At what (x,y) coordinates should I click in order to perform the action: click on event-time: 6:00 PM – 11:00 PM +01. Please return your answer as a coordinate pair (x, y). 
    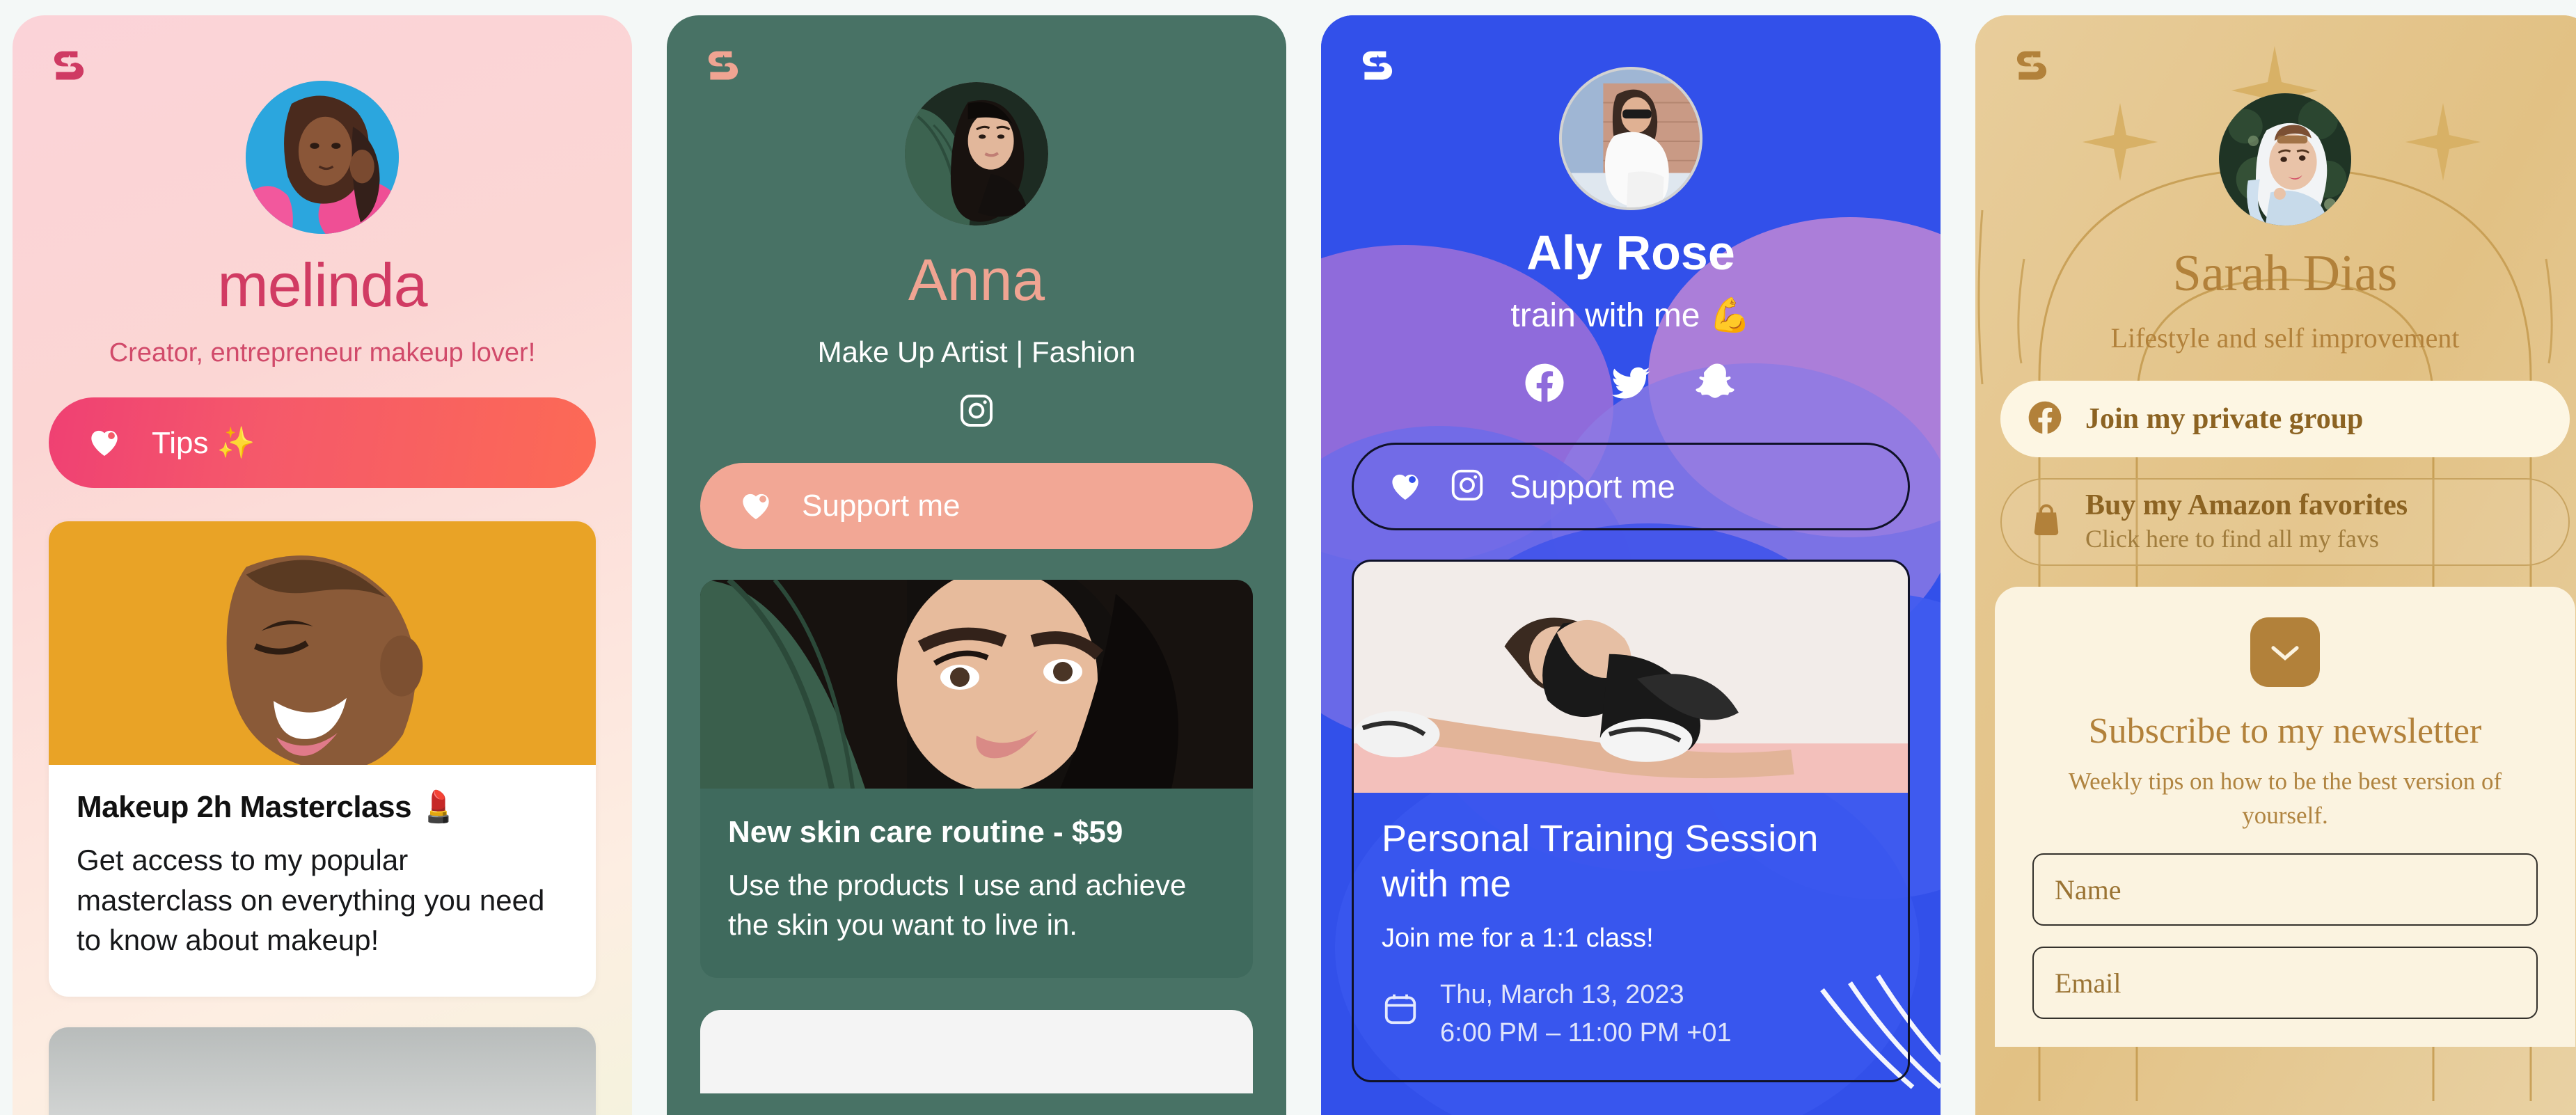
    Looking at the image, I should click on (1586, 1032).